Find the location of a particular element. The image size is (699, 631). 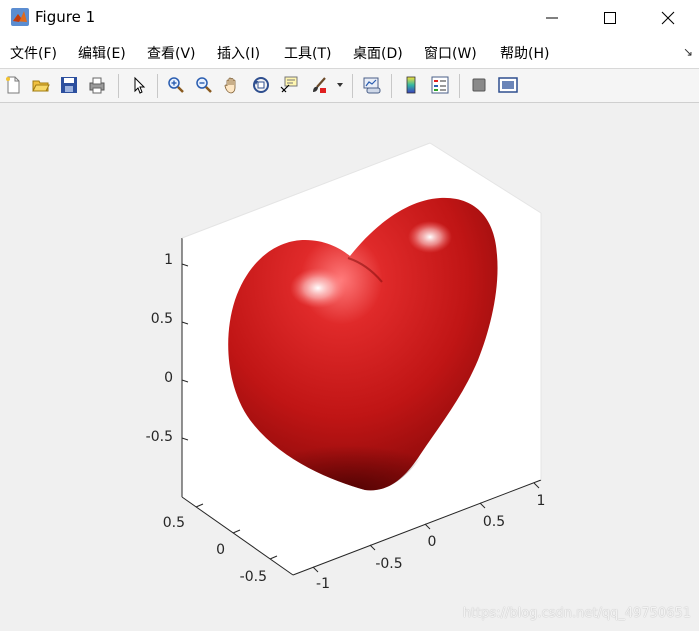

menu-file: 文件(F) is located at coordinates (33, 53).